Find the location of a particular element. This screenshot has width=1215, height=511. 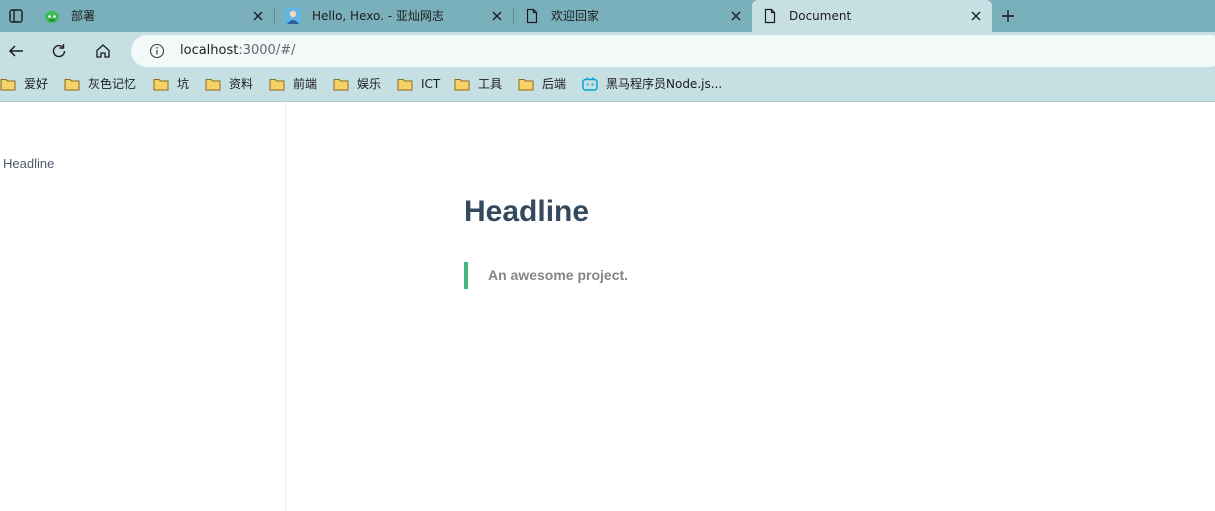

navigation-toolbar: localhost:3000/#/ is located at coordinates (607, 51).